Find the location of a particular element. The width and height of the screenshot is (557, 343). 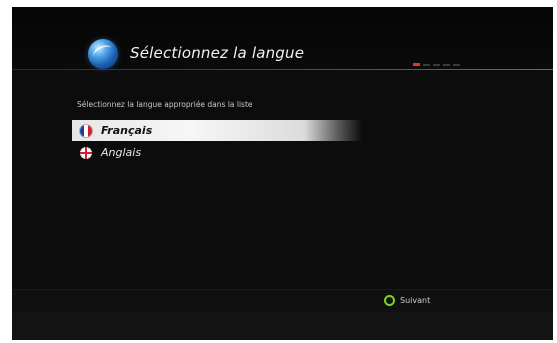

language-label: Anglais is located at coordinates (121, 152).